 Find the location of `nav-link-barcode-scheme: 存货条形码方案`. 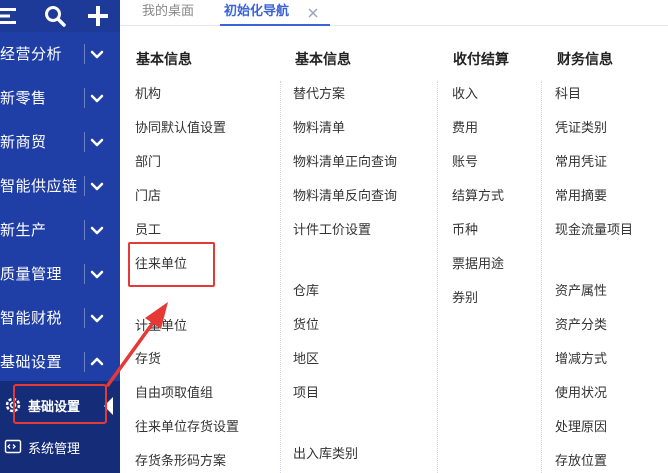

nav-link-barcode-scheme: 存货条形码方案 is located at coordinates (180, 459).